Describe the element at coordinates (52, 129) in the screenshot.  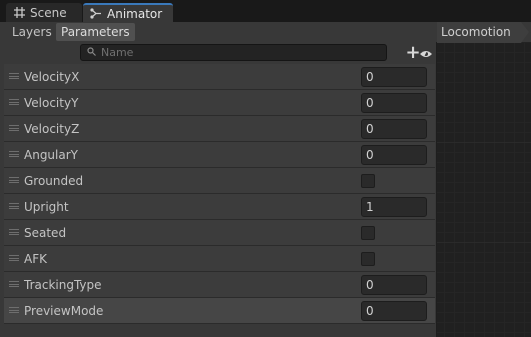
I see `parameter-name: VelocityZ` at that location.